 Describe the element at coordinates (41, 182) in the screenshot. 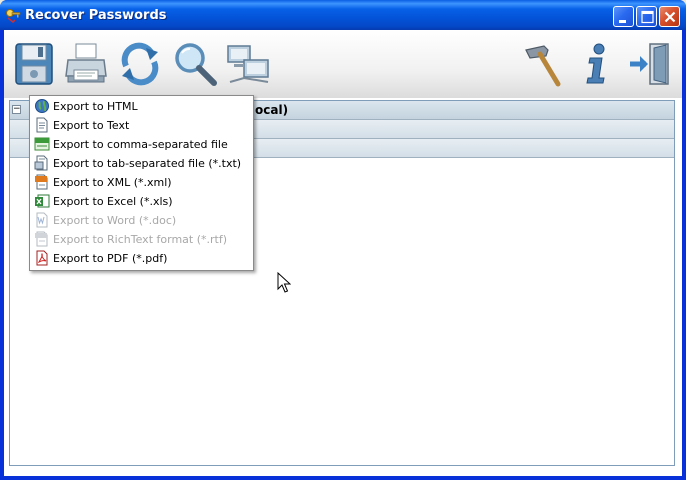

I see `xml-icon` at that location.